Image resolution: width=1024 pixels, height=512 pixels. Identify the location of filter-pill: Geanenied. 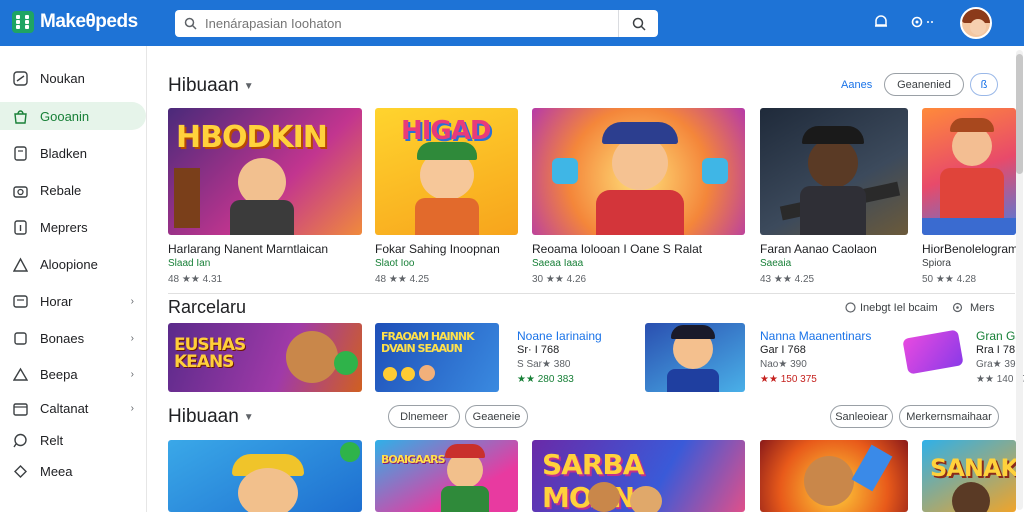
(924, 84).